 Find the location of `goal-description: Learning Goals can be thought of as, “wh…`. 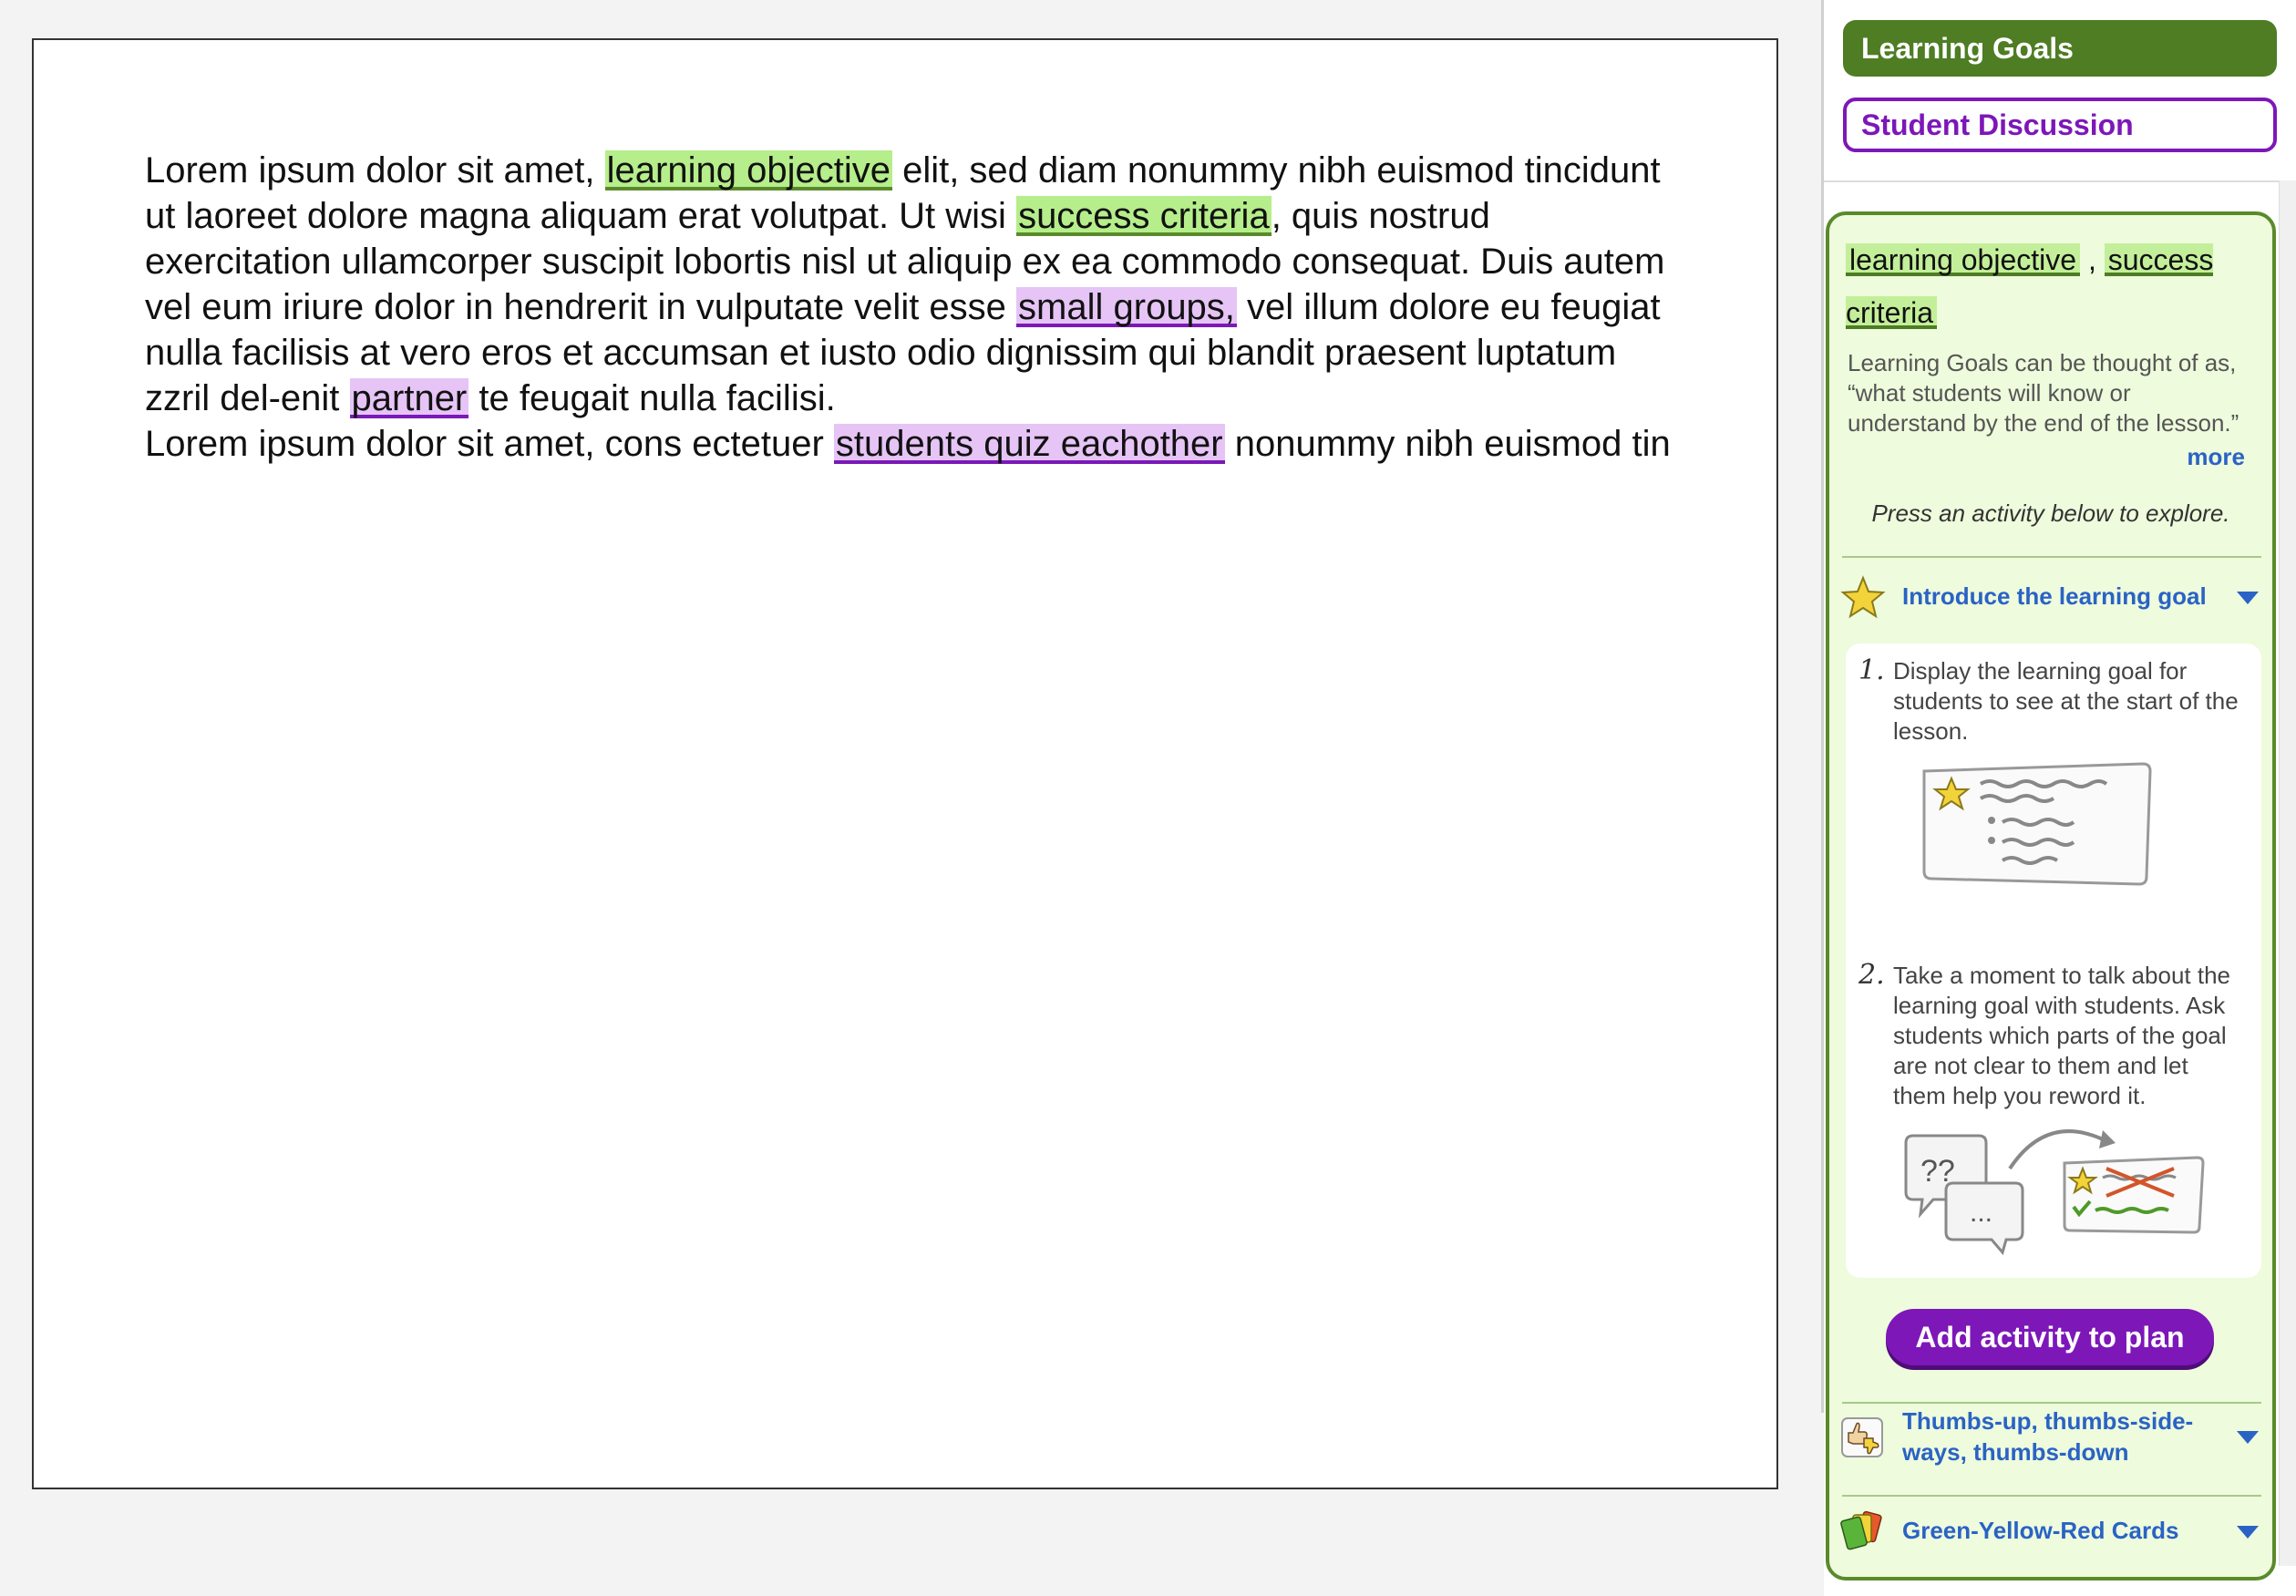

goal-description: Learning Goals can be thought of as, “wh… is located at coordinates (2043, 393).